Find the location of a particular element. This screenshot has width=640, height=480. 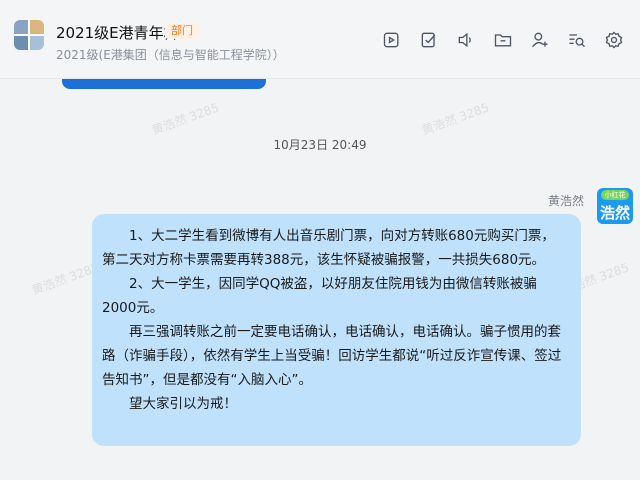

settings-button is located at coordinates (613, 40).